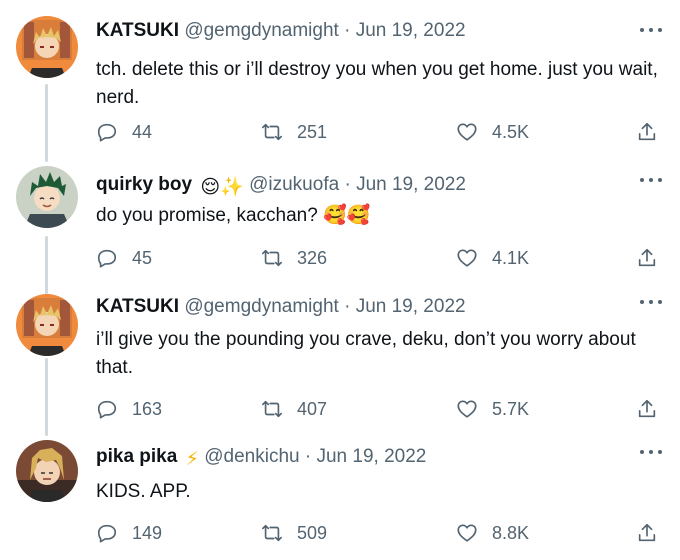 The height and width of the screenshot is (560, 680). Describe the element at coordinates (511, 532) in the screenshot. I see `like-count: 8.8K` at that location.